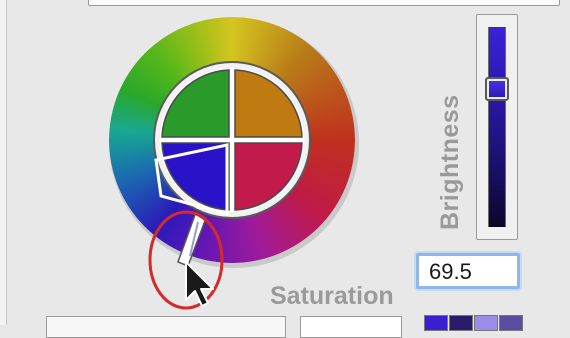  Describe the element at coordinates (450, 162) in the screenshot. I see `brightness-label: Brightness` at that location.